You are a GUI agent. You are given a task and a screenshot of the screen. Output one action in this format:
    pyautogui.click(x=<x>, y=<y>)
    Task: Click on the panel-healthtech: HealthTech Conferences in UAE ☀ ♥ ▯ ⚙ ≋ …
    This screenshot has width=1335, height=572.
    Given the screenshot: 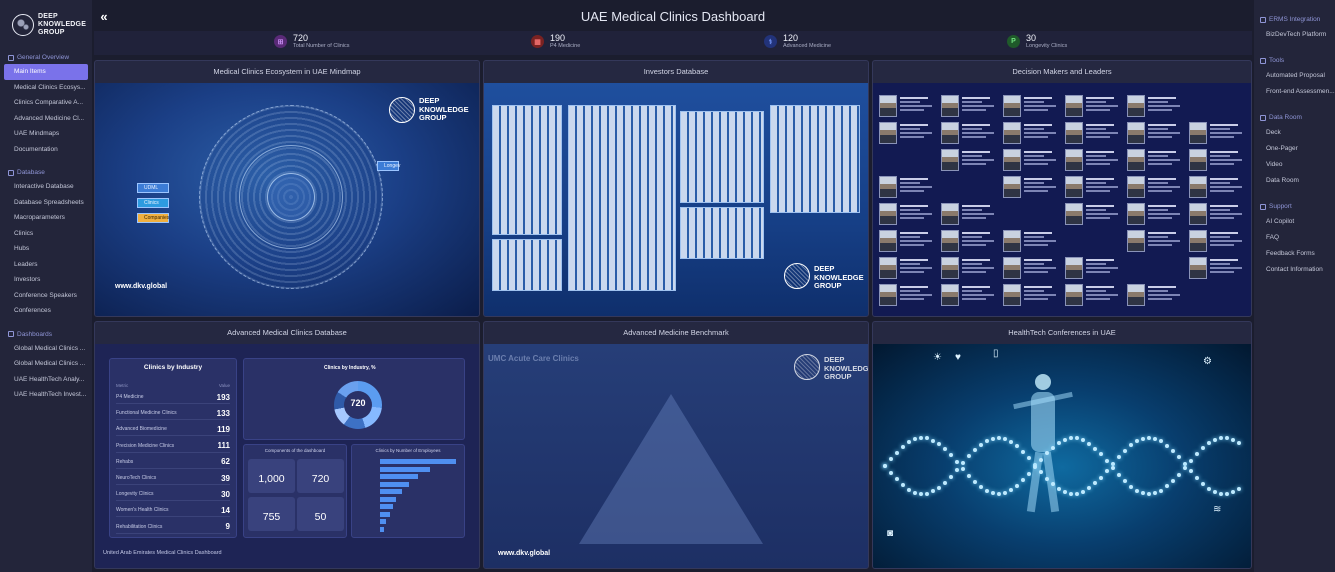 What is the action you would take?
    pyautogui.click(x=1062, y=445)
    